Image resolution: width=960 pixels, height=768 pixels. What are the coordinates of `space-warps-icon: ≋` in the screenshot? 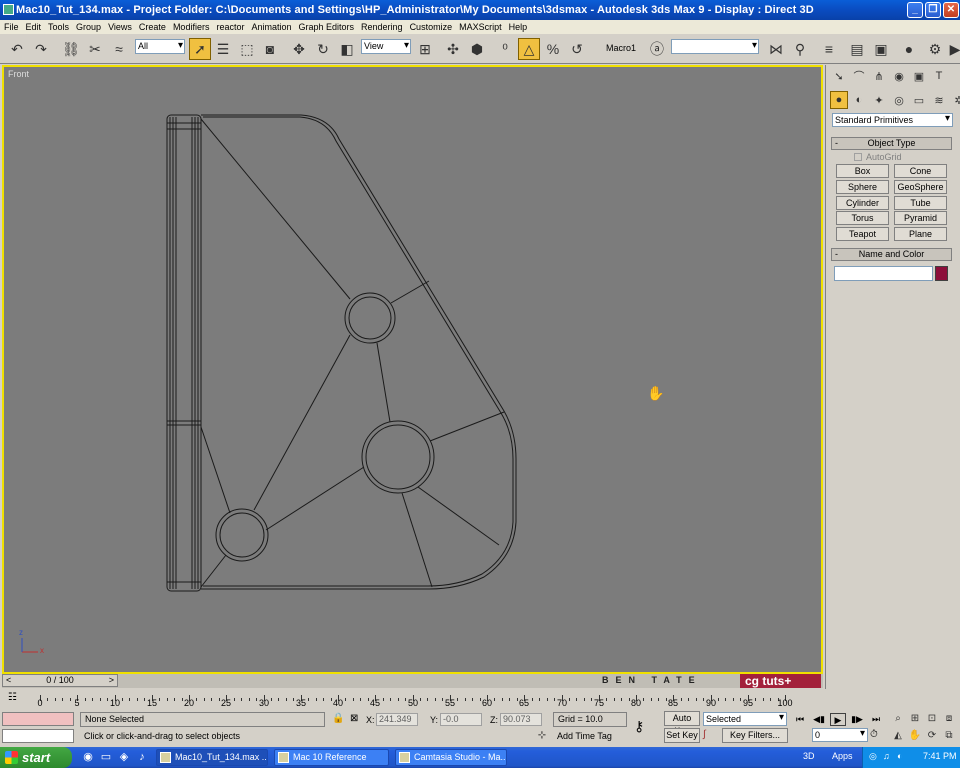 It's located at (939, 100).